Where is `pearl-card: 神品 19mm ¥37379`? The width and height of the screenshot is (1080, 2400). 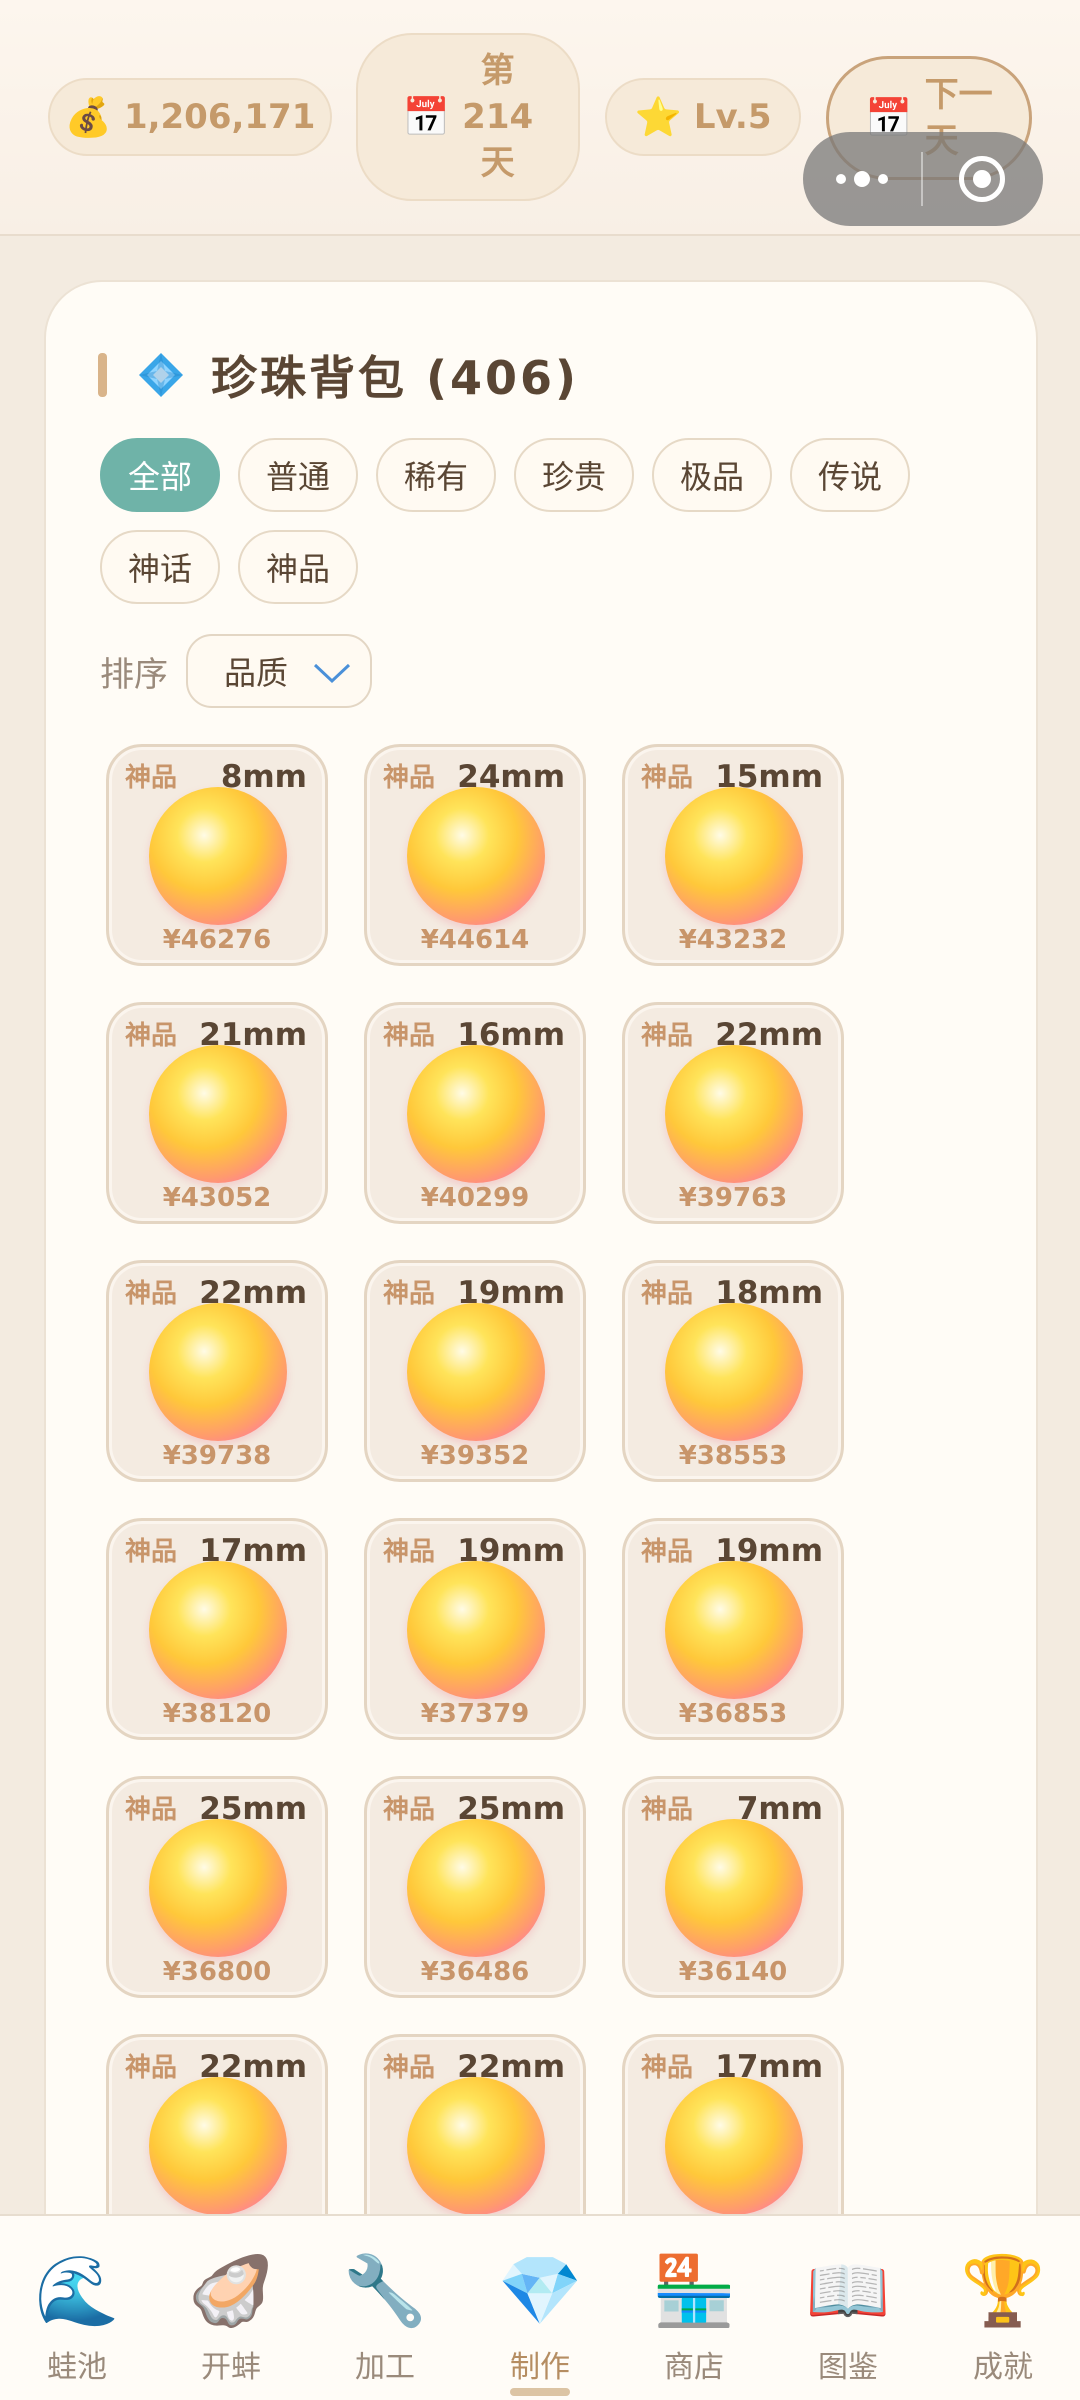 pearl-card: 神品 19mm ¥37379 is located at coordinates (475, 1629).